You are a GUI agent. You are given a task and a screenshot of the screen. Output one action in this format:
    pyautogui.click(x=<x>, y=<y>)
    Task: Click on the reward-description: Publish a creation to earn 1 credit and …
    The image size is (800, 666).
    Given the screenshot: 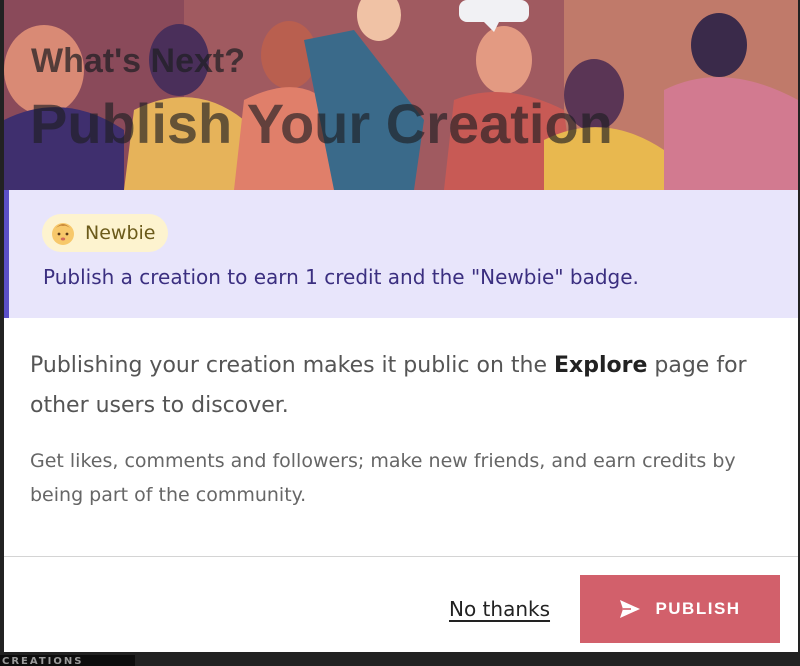 What is the action you would take?
    pyautogui.click(x=341, y=277)
    